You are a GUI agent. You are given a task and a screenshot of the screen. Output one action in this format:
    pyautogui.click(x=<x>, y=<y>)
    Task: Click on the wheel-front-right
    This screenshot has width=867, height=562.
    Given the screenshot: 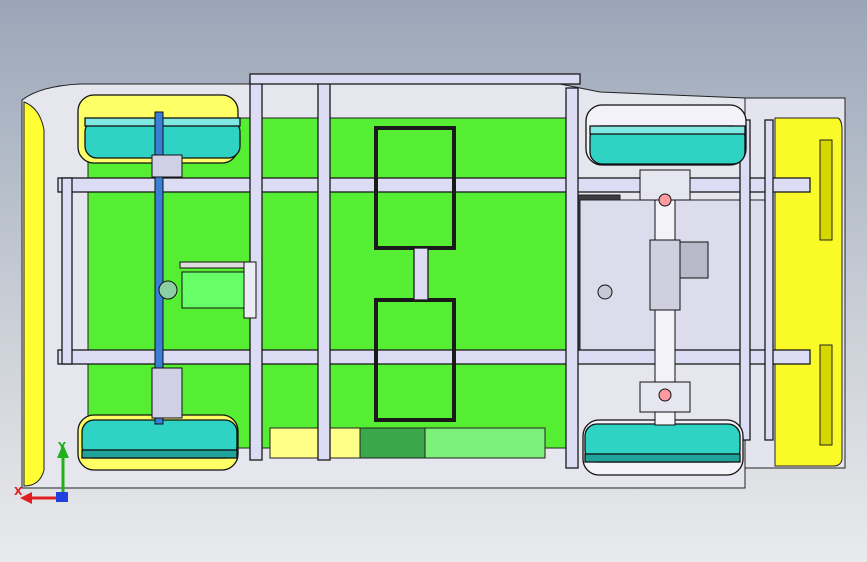 What is the action you would take?
    pyautogui.click(x=666, y=135)
    